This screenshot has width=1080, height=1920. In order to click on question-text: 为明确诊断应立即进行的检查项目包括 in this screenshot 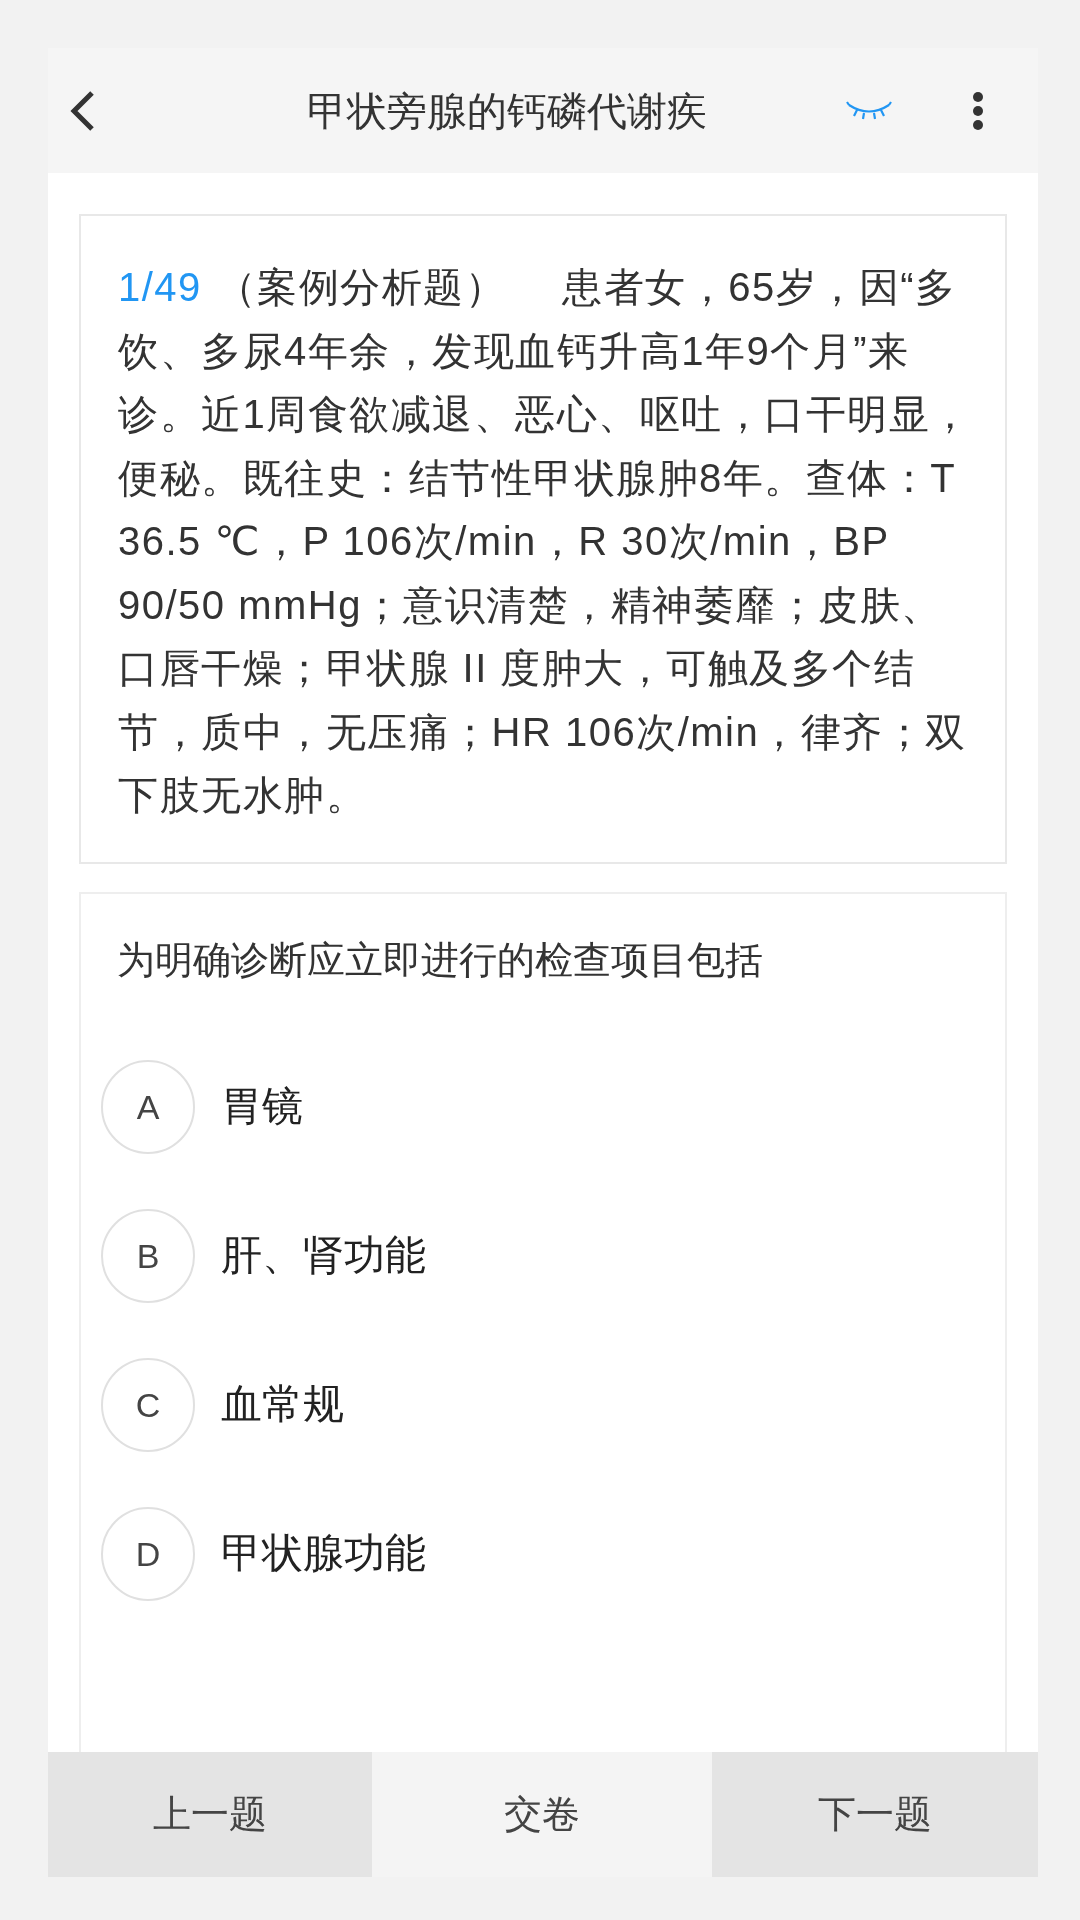, I will do `click(440, 960)`.